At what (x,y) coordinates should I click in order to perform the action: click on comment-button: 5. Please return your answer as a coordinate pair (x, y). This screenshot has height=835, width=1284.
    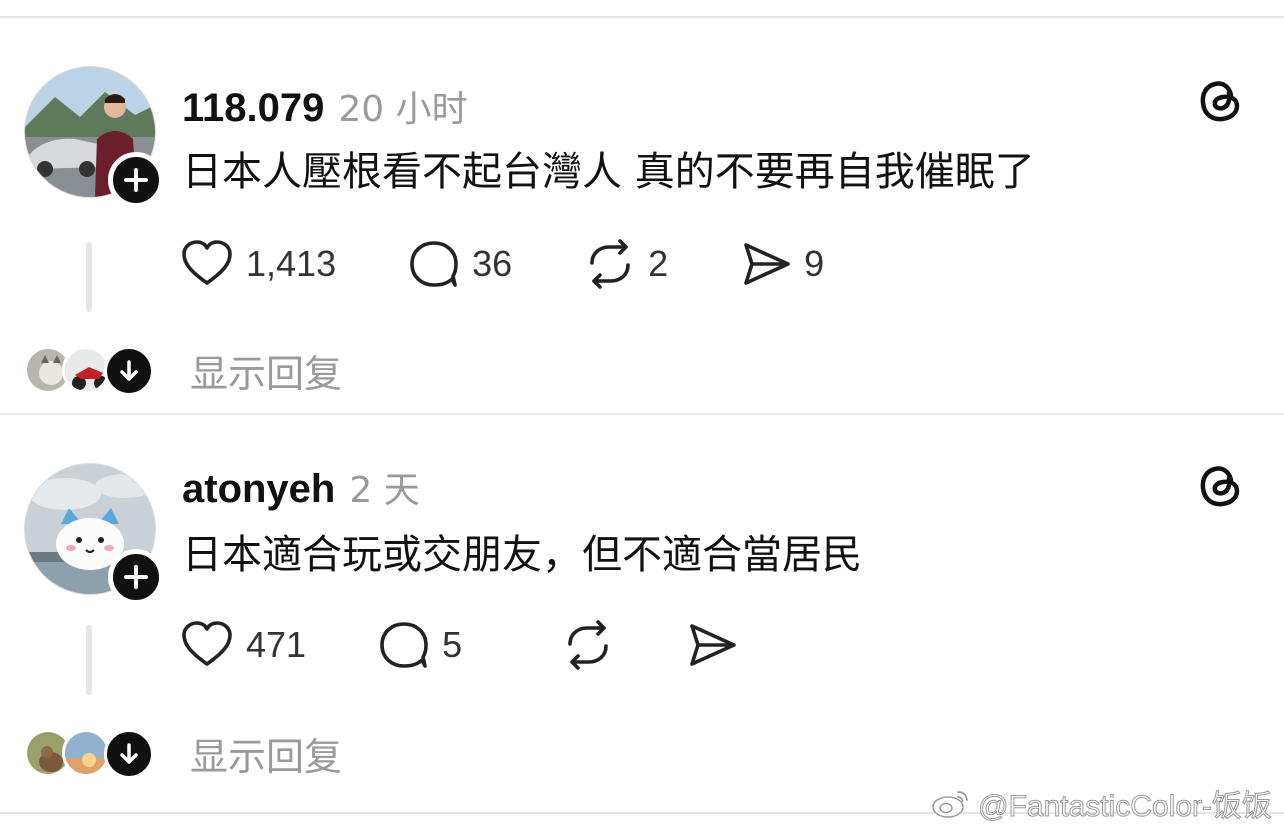
    Looking at the image, I should click on (420, 645).